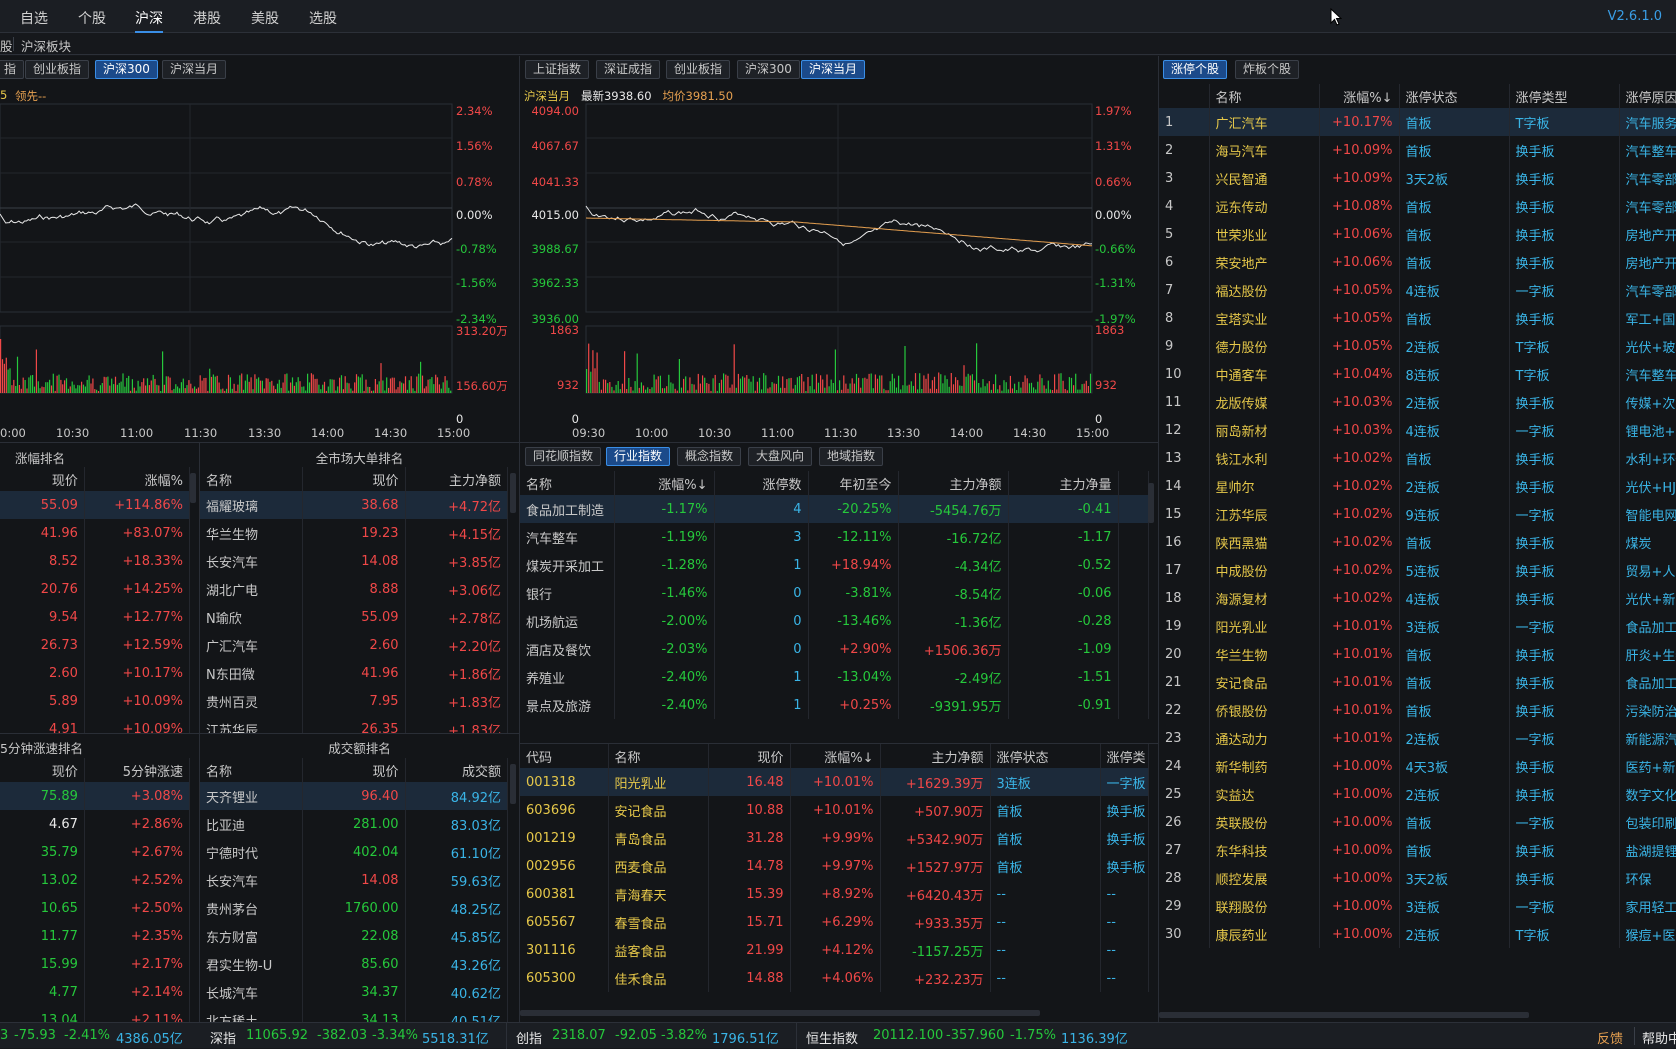  I want to click on tab-left-csi300: 沪深300, so click(126, 69).